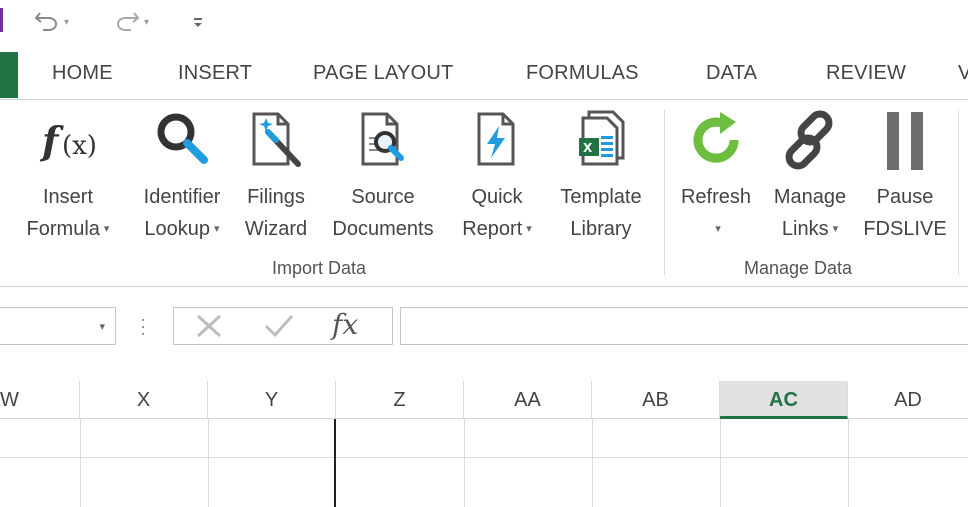 The height and width of the screenshot is (507, 968). What do you see at coordinates (177, 229) in the screenshot?
I see `identifier-lookup-label-2: Lookup` at bounding box center [177, 229].